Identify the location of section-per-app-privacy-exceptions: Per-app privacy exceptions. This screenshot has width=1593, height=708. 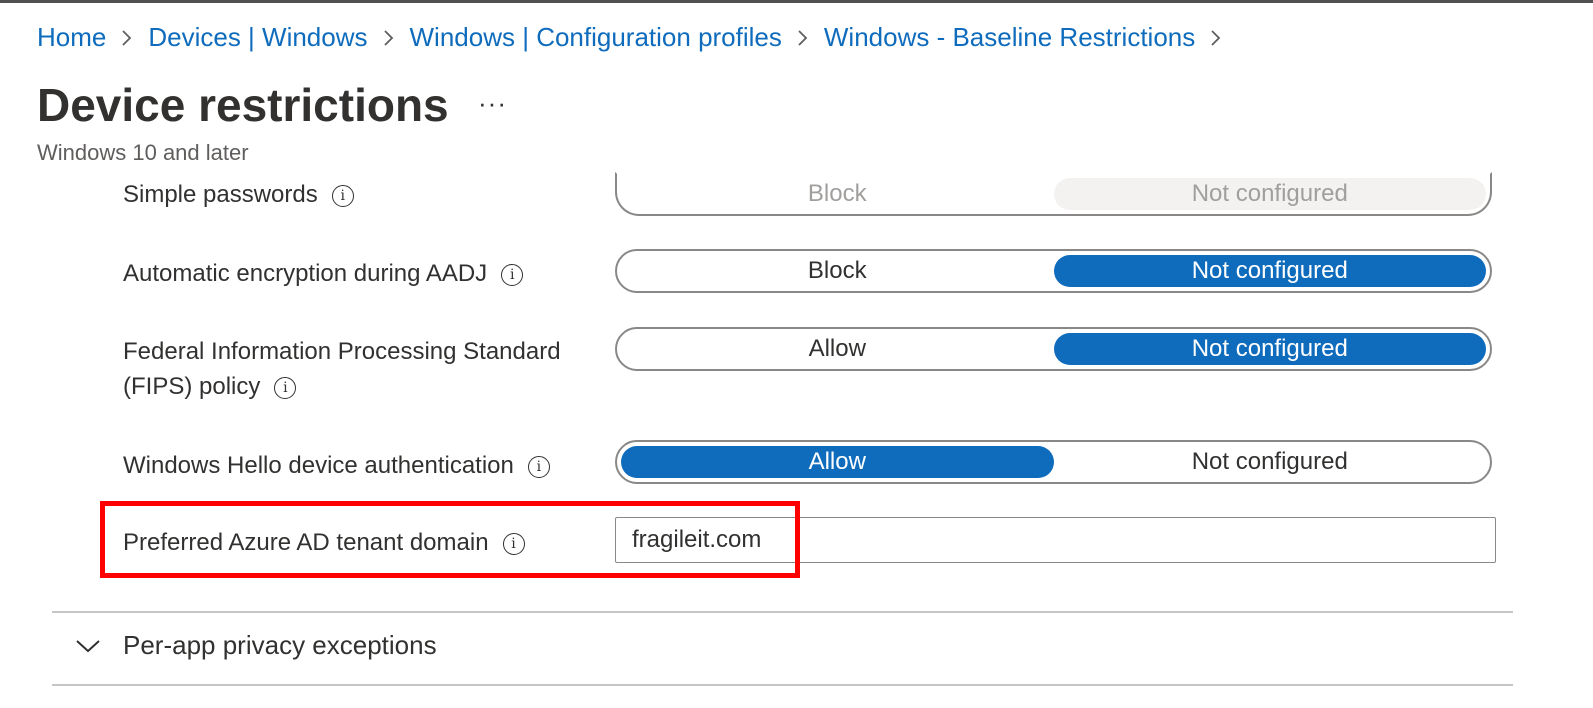
(256, 645).